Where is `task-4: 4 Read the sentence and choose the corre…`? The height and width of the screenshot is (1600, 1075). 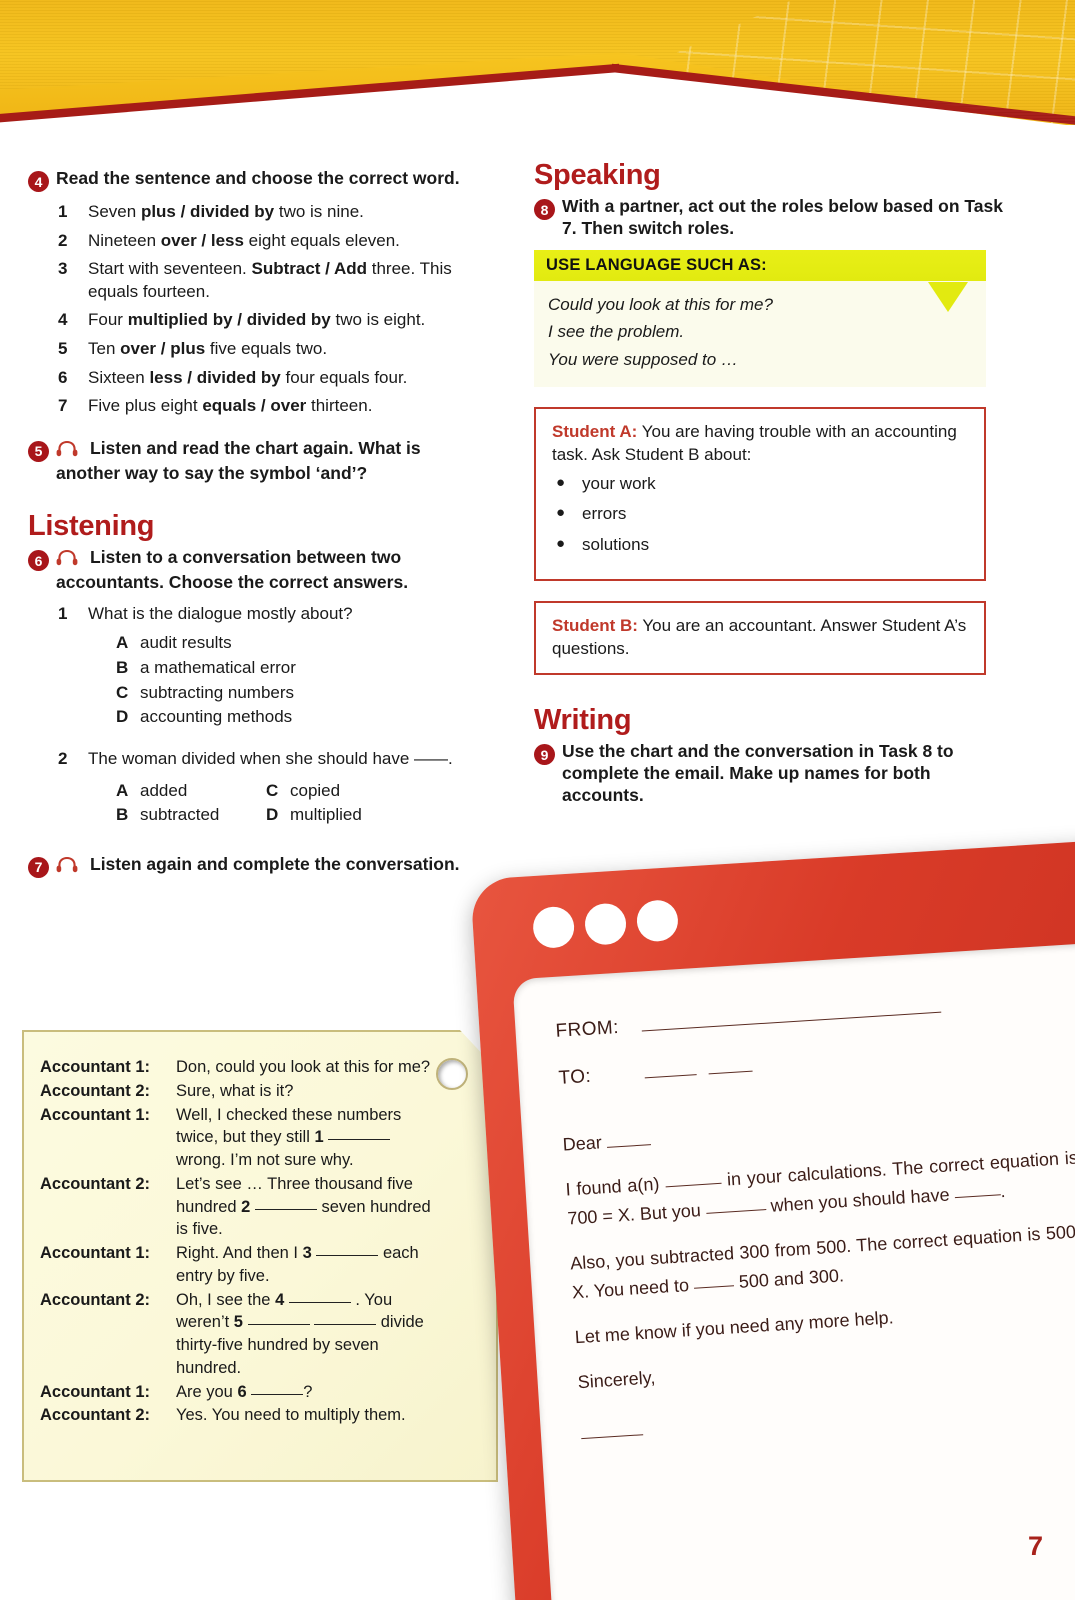
task-4: 4 Read the sentence and choose the corre… is located at coordinates (254, 180).